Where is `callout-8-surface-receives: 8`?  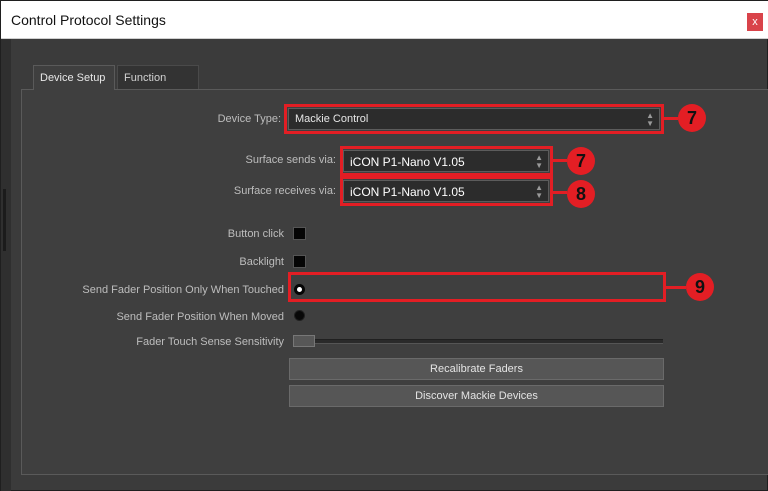 callout-8-surface-receives: 8 is located at coordinates (581, 194).